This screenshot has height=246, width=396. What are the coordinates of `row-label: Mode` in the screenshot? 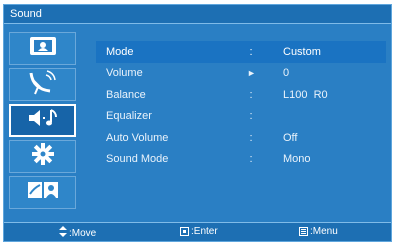 It's located at (120, 51).